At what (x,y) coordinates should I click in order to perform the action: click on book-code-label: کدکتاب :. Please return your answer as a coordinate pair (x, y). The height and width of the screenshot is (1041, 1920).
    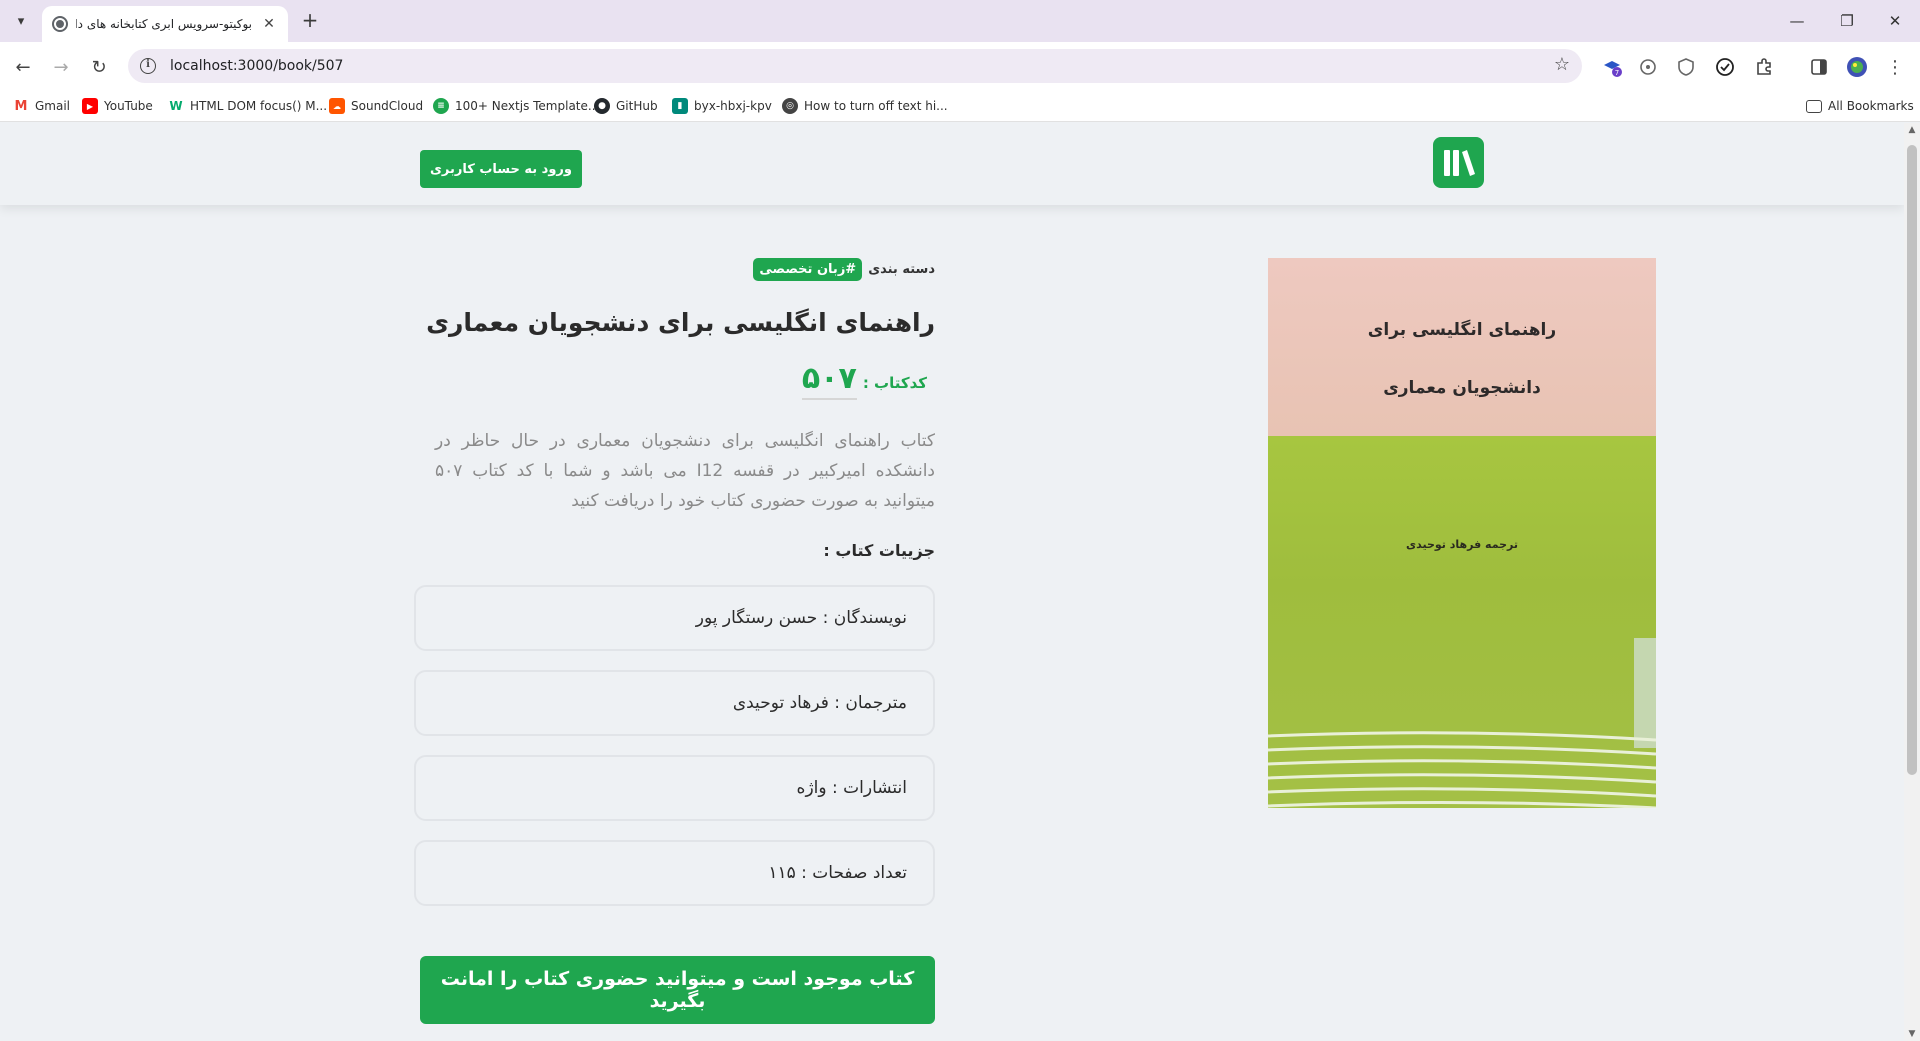
    Looking at the image, I should click on (894, 383).